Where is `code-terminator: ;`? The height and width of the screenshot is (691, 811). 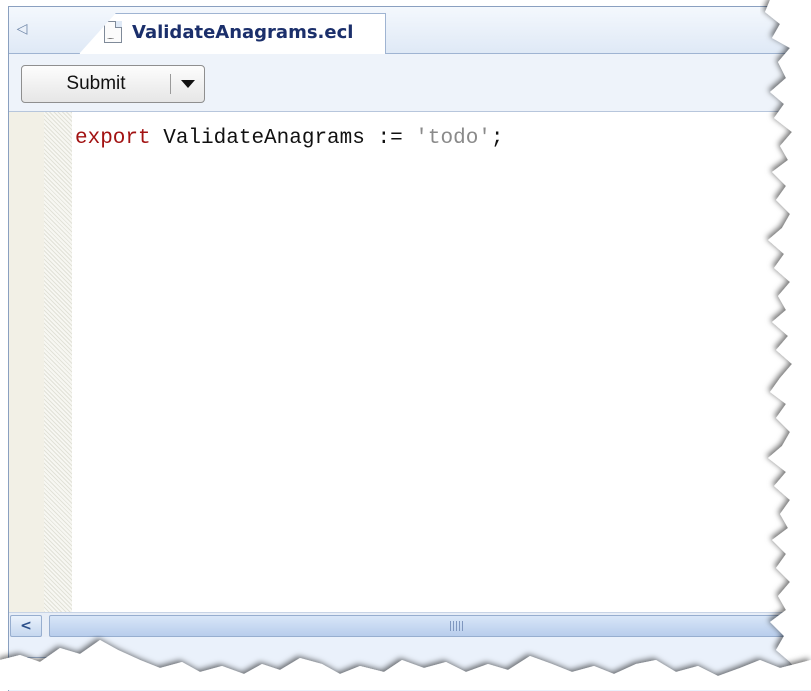
code-terminator: ; is located at coordinates (497, 138).